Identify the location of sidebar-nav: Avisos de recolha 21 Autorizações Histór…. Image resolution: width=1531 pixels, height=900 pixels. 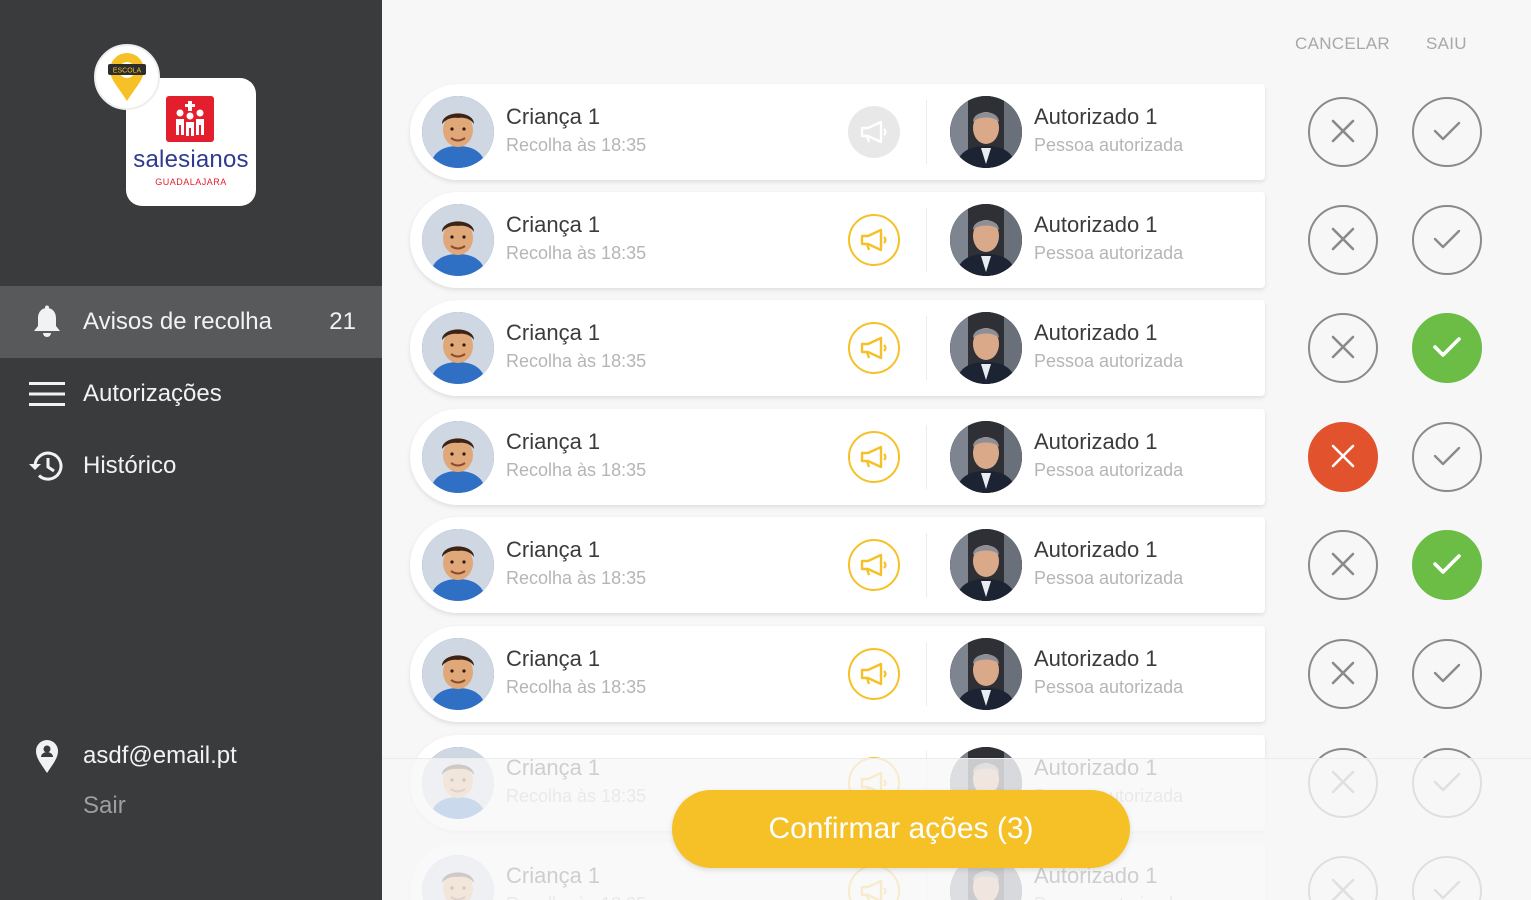
(191, 394).